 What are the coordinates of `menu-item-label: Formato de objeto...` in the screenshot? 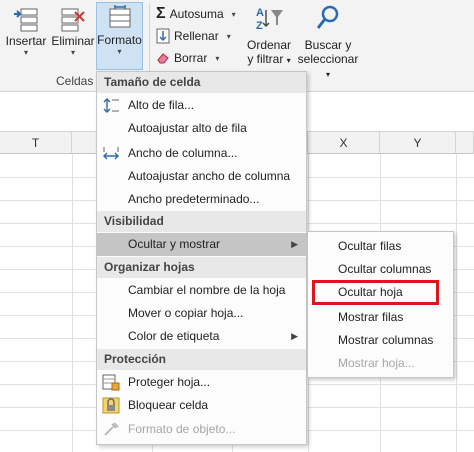 It's located at (182, 429).